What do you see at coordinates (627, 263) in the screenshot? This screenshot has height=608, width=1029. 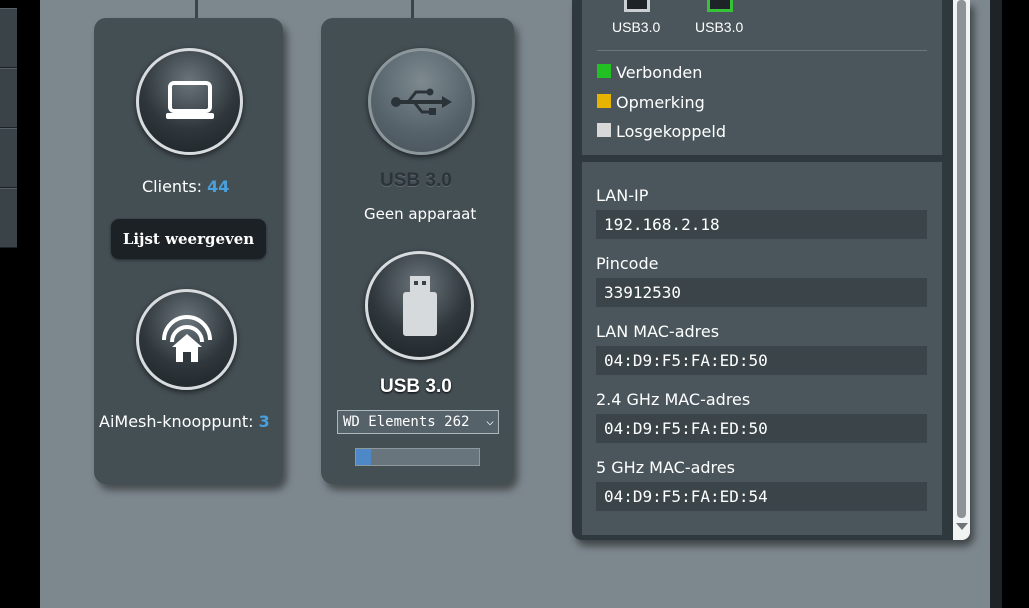 I see `pincode-label: Pincode` at bounding box center [627, 263].